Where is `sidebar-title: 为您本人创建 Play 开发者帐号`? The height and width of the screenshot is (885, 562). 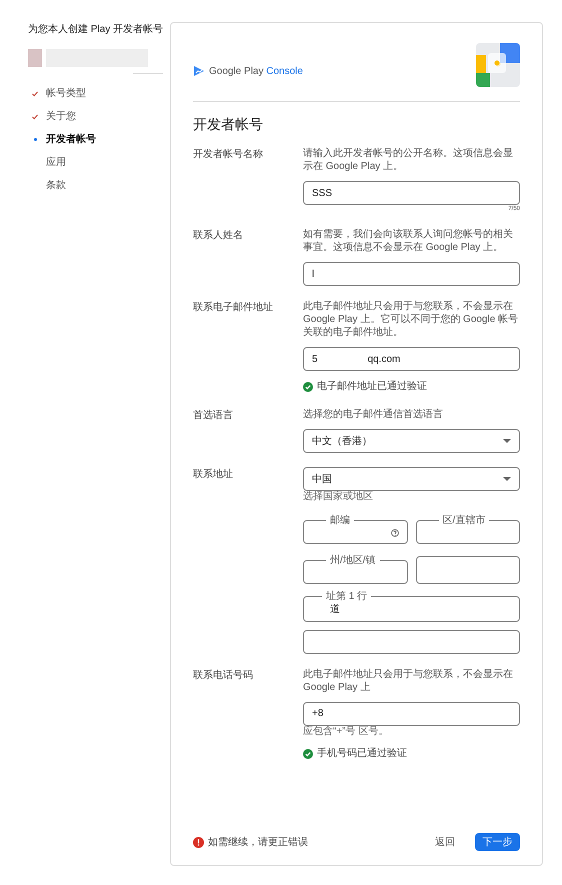
sidebar-title: 为您本人创建 Play 开发者帐号 is located at coordinates (96, 29).